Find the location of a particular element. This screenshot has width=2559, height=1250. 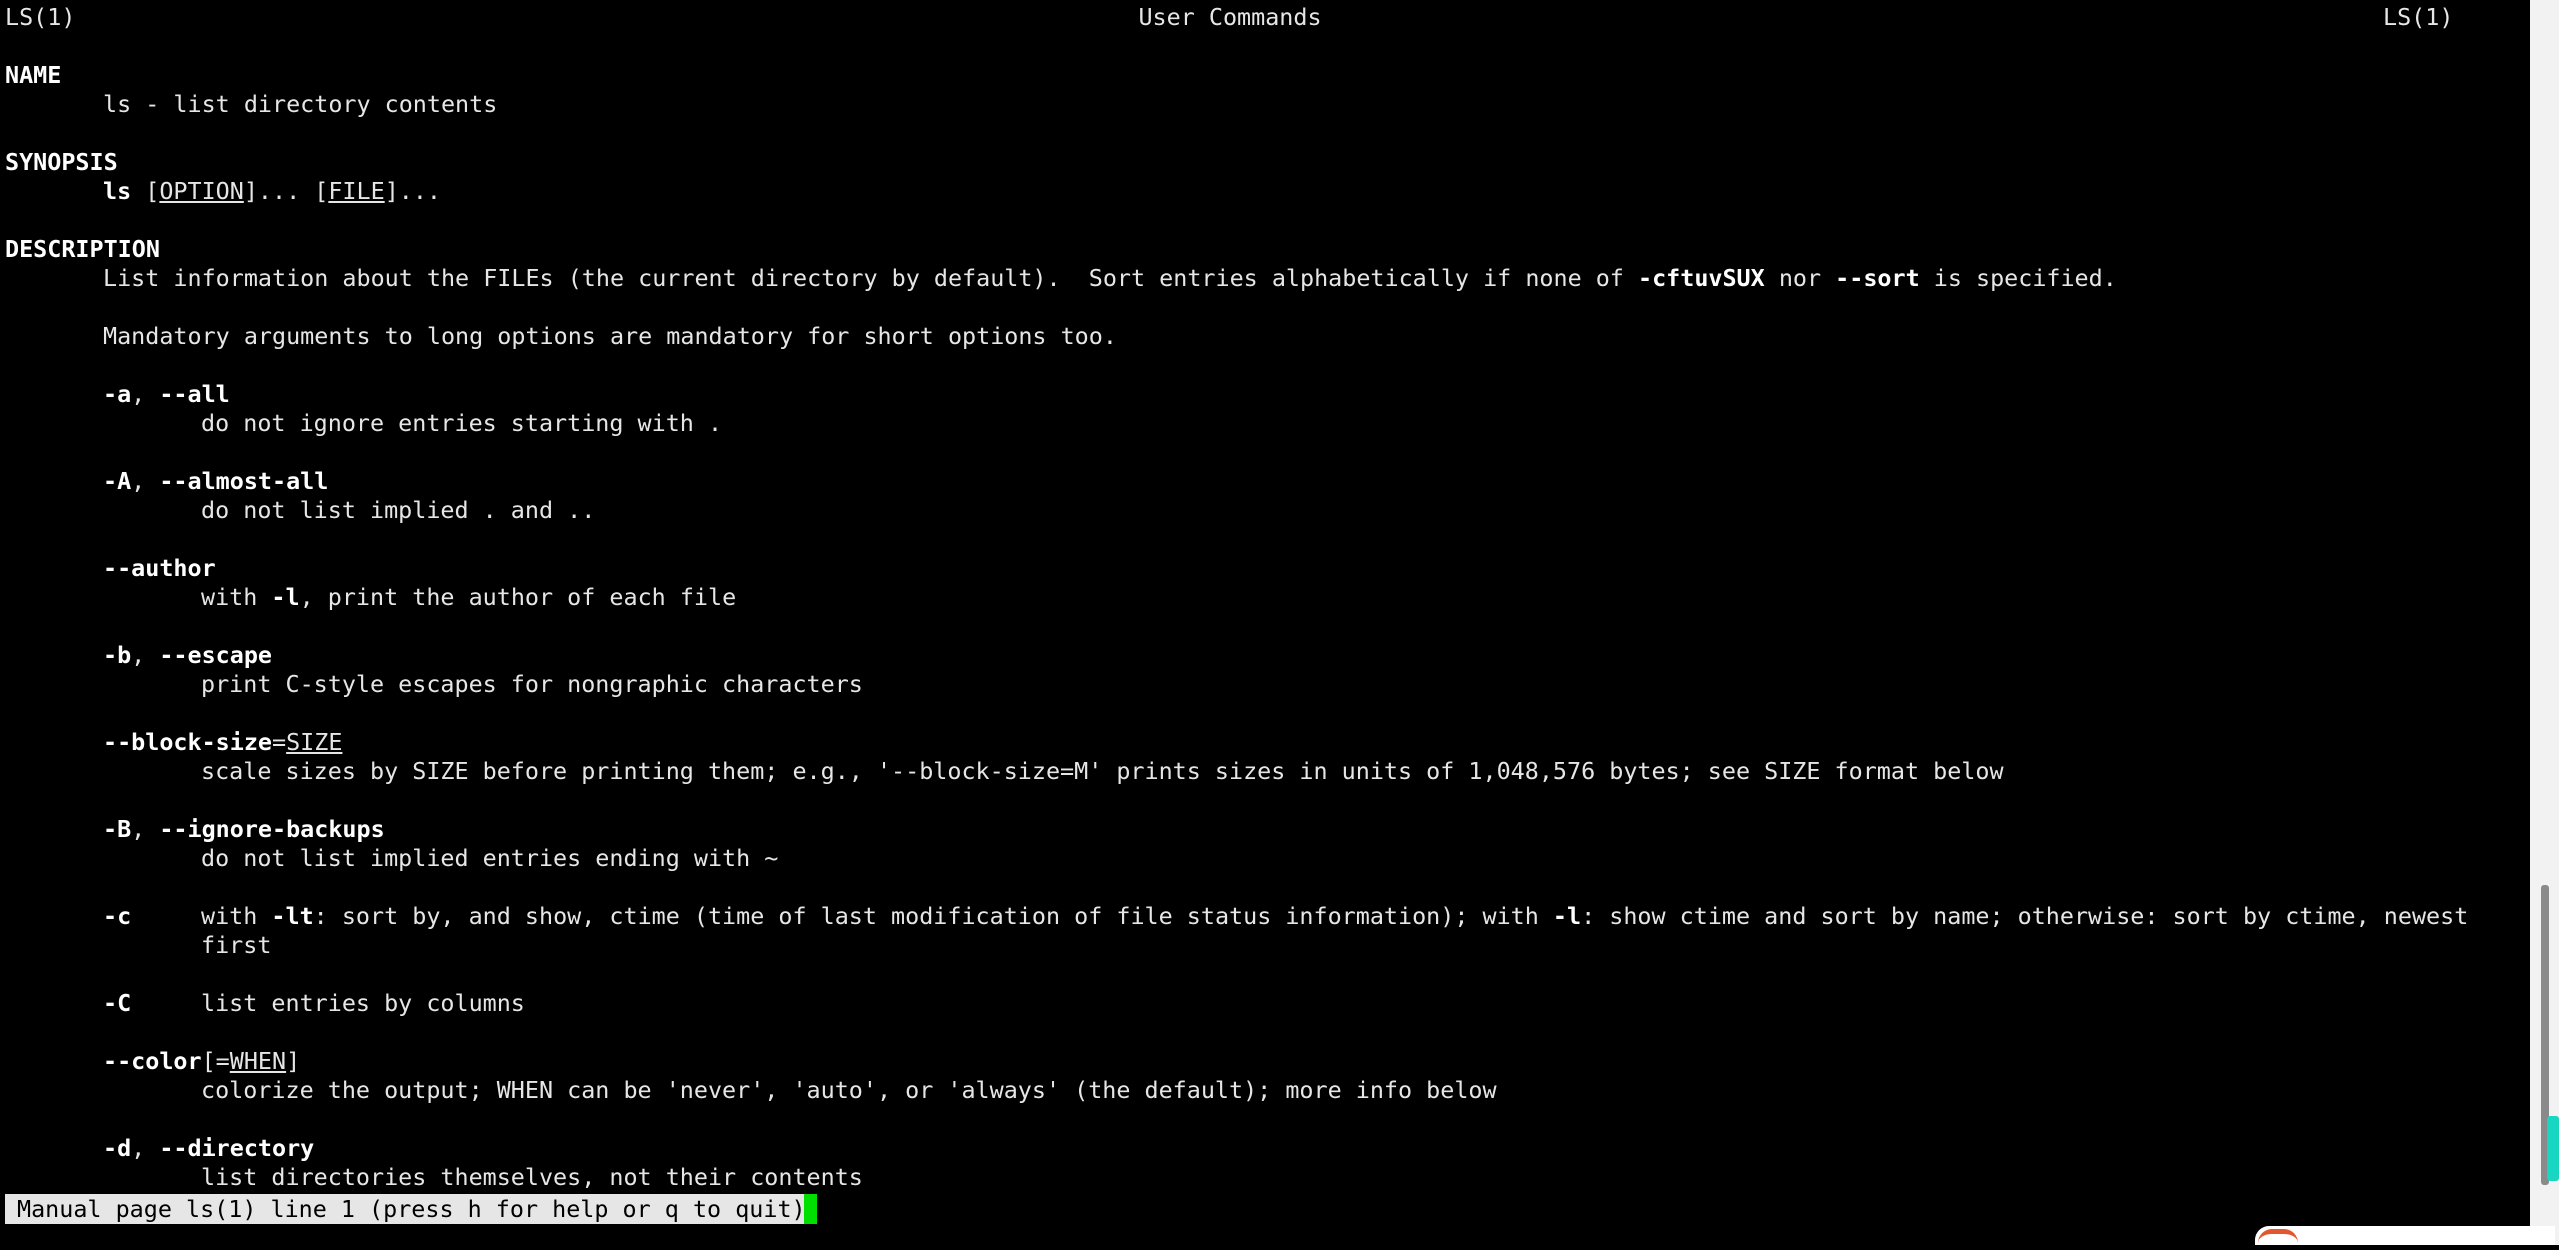

terminal-cursor is located at coordinates (810, 1209).